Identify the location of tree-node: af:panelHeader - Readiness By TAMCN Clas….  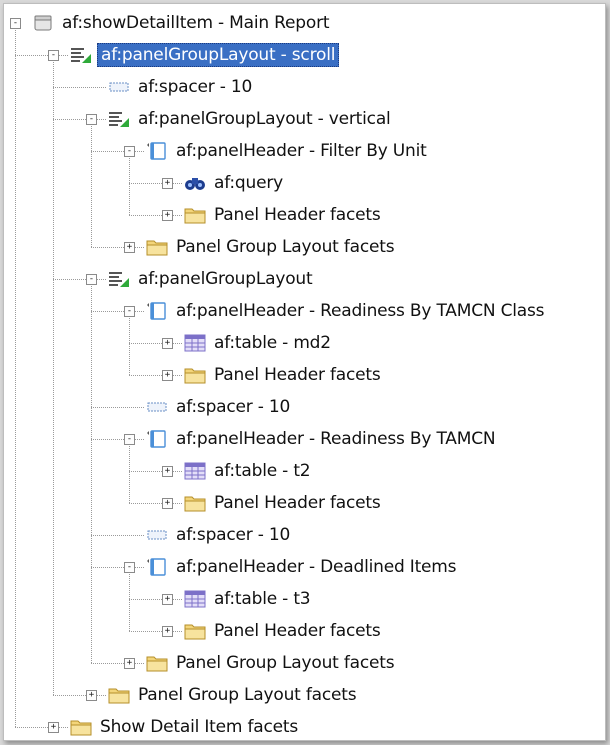
(346, 311).